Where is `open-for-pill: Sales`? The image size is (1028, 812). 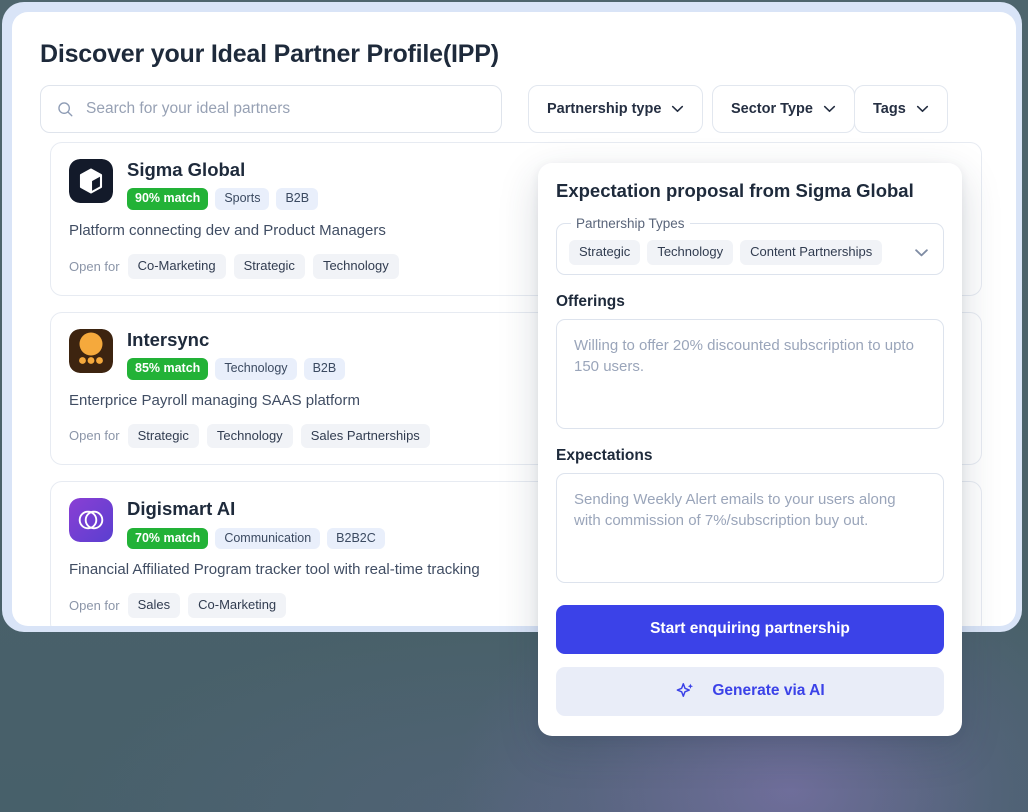
open-for-pill: Sales is located at coordinates (154, 606).